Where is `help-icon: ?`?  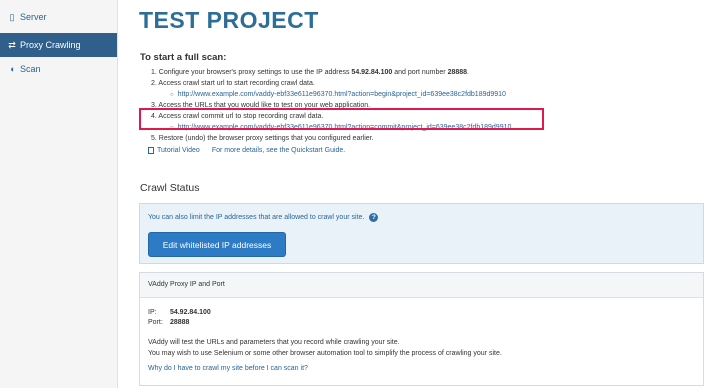 help-icon: ? is located at coordinates (374, 217).